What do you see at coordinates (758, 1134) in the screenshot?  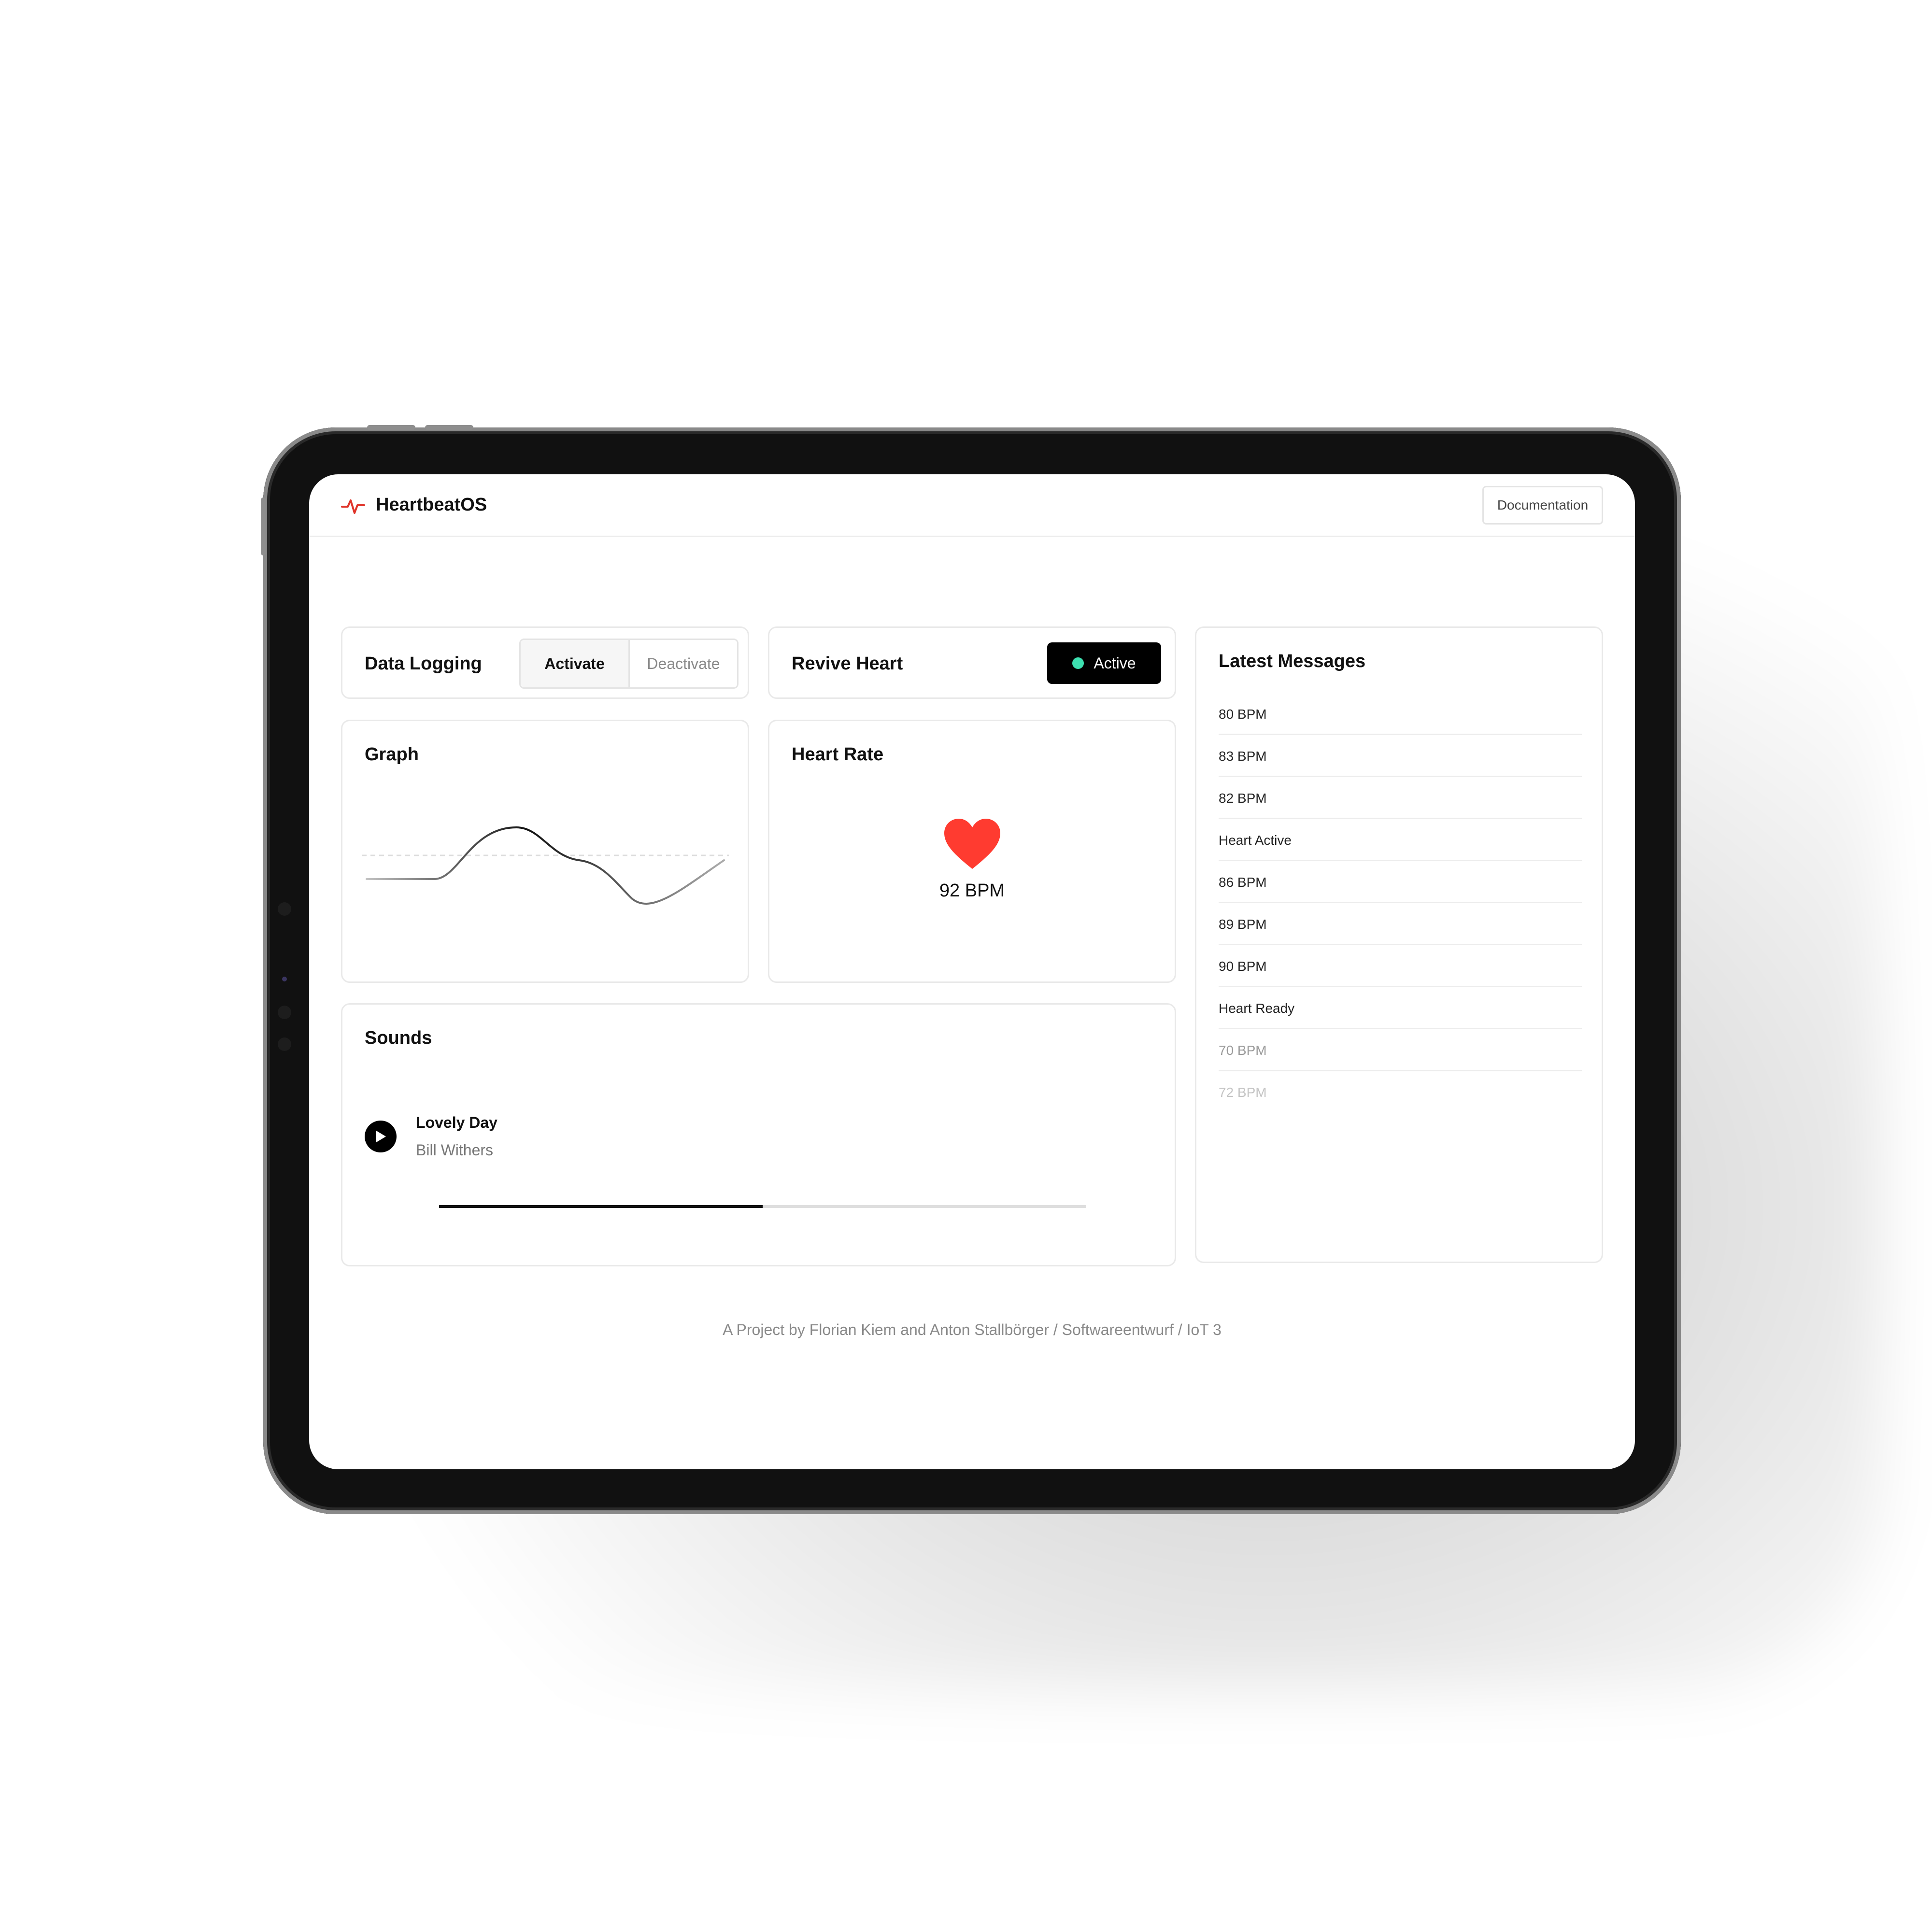 I see `sounds-card: Sounds Lovely Day Bill Withers` at bounding box center [758, 1134].